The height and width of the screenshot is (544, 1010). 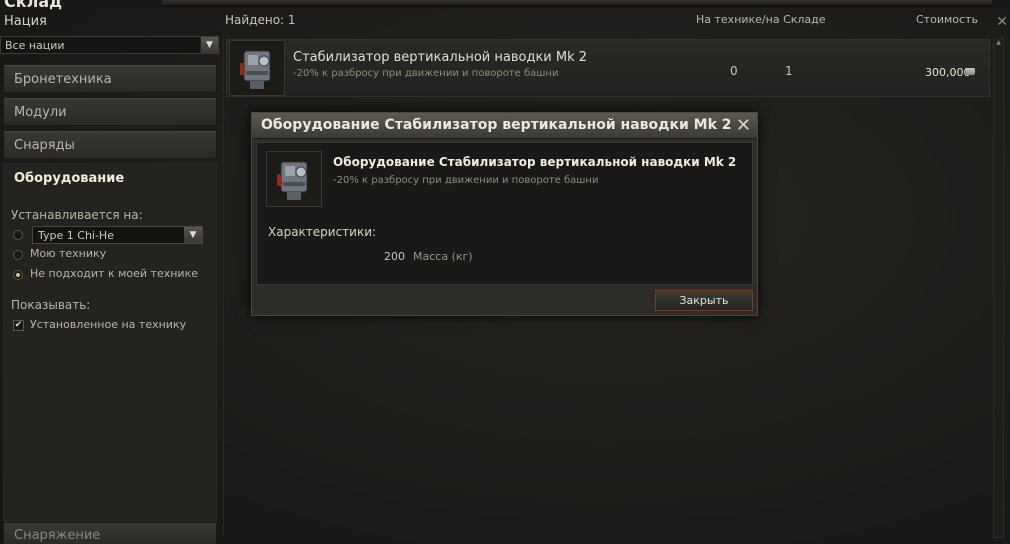 What do you see at coordinates (704, 300) in the screenshot?
I see `close-button: Закрыть` at bounding box center [704, 300].